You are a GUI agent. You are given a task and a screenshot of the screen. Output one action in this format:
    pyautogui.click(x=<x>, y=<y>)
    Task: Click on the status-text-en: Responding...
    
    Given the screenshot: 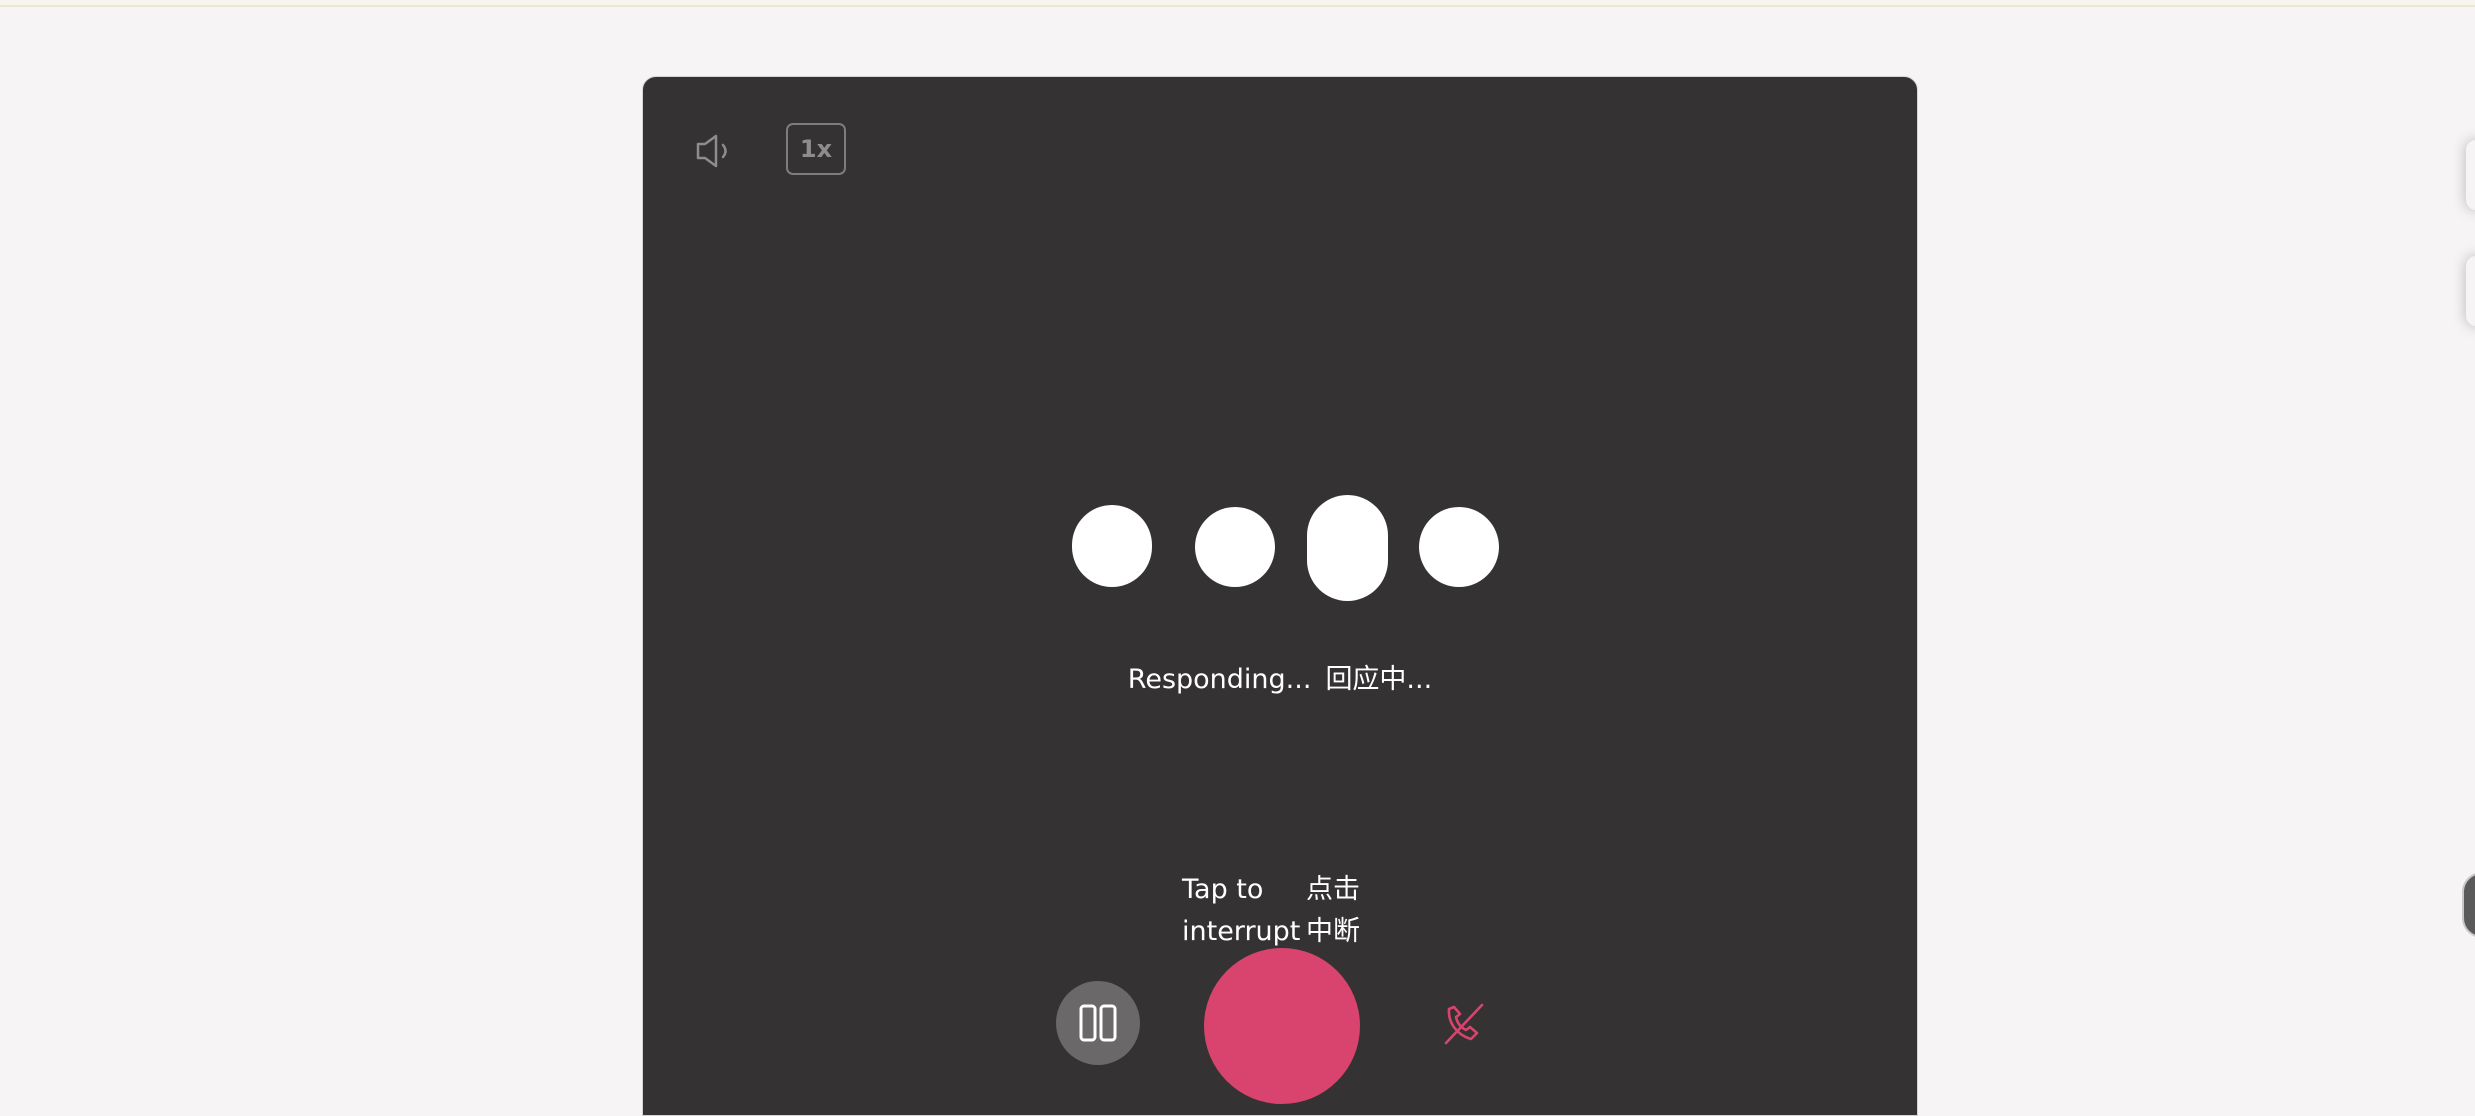 What is the action you would take?
    pyautogui.click(x=1219, y=679)
    